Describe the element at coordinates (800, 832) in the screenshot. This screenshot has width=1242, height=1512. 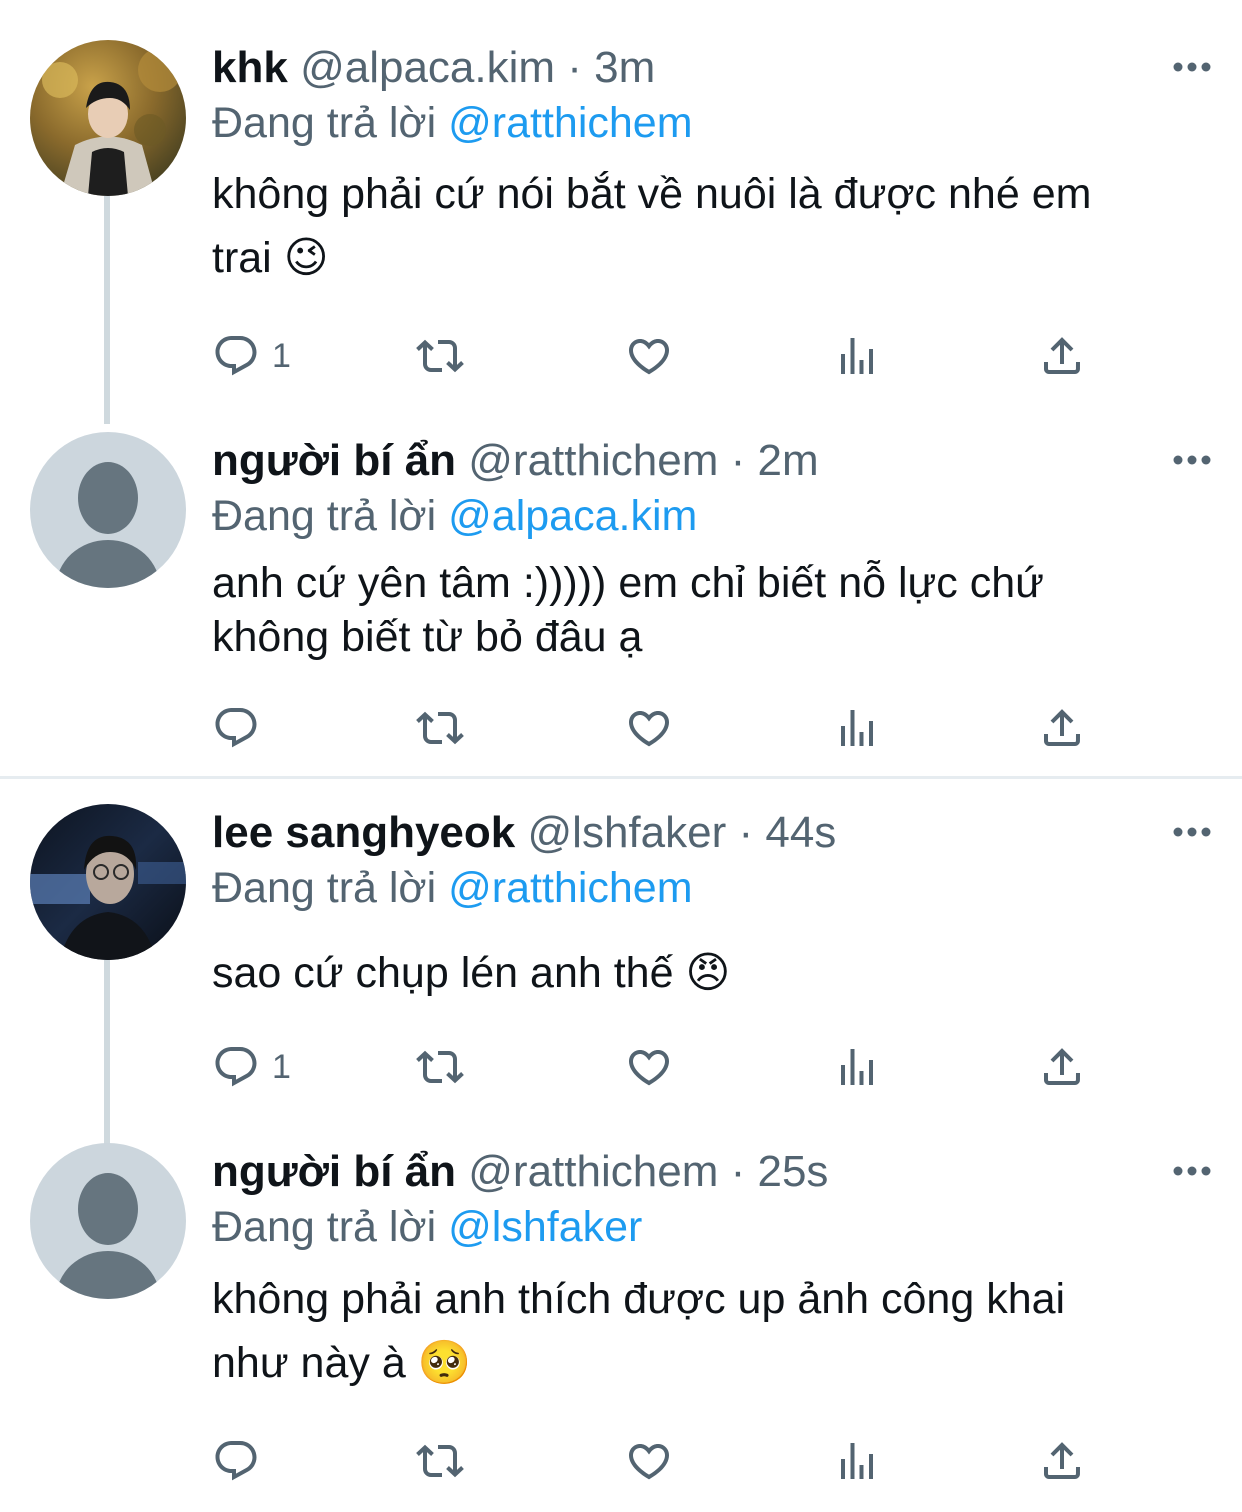
I see `timestamp: 44s` at that location.